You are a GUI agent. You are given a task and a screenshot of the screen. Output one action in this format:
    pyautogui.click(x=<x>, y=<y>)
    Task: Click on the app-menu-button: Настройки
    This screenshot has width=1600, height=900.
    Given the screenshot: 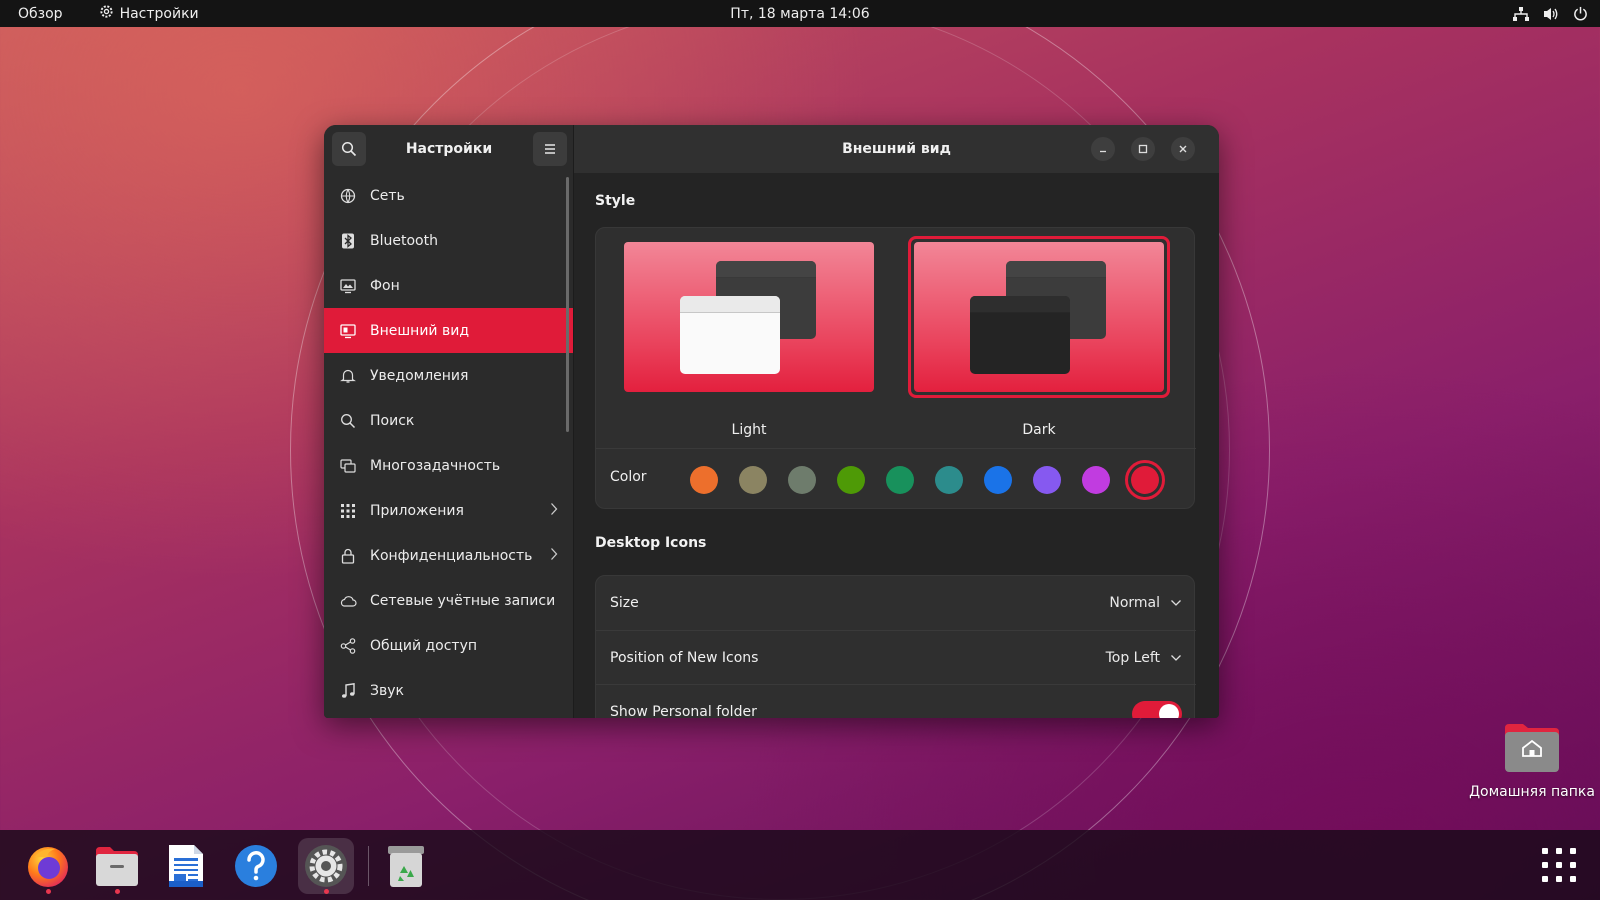 What is the action you would take?
    pyautogui.click(x=149, y=13)
    